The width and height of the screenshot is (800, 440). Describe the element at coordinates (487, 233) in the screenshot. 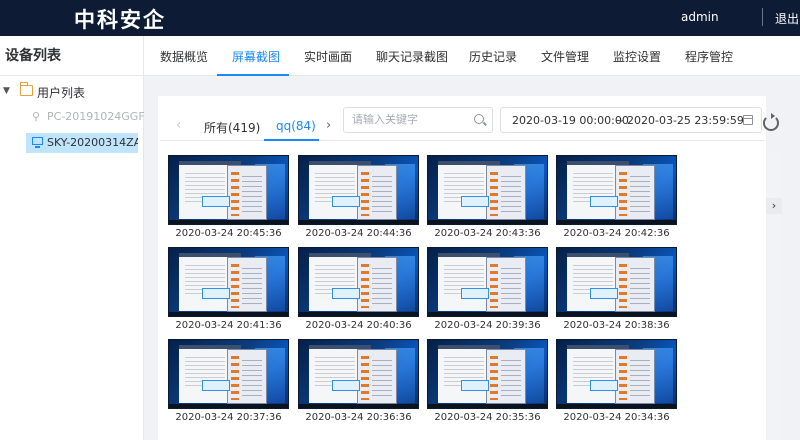

I see `screenshot-time: 2020-03-24 20:43:36` at that location.